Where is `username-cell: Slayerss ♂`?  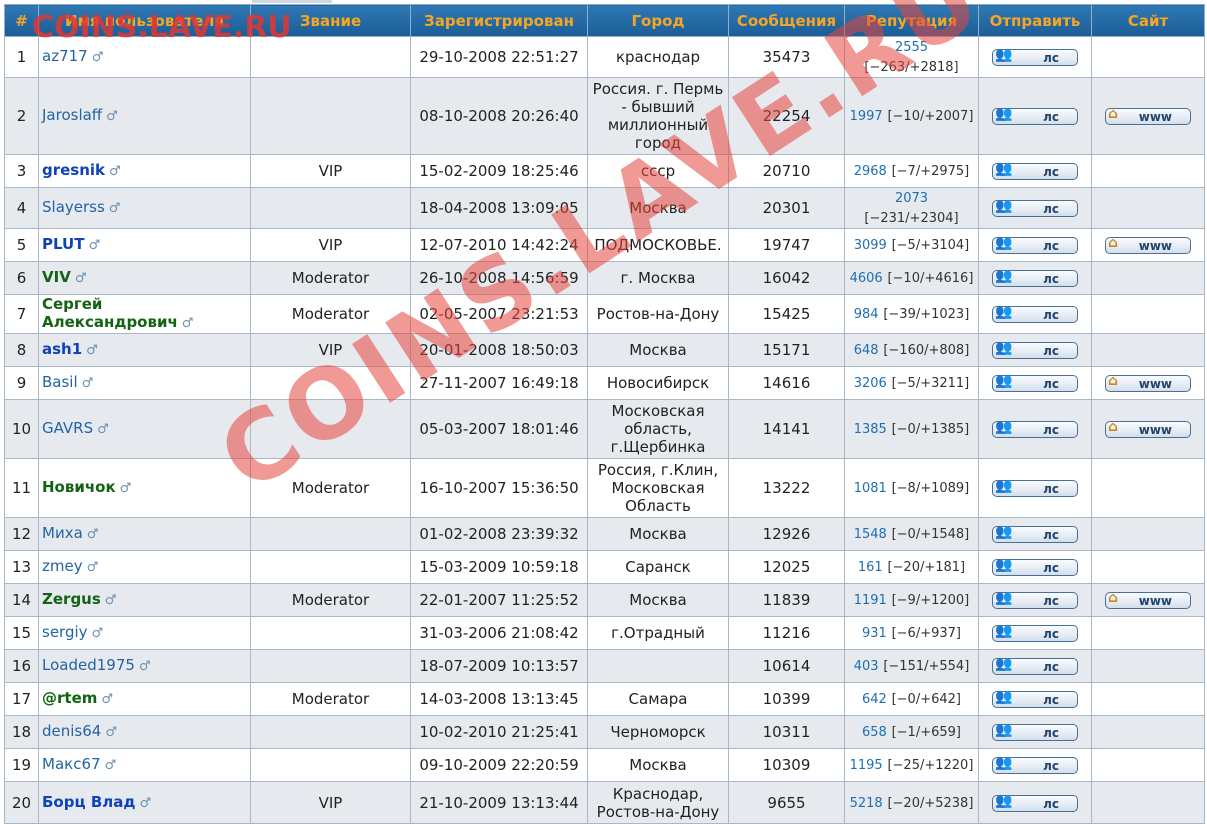
username-cell: Slayerss ♂ is located at coordinates (144, 208).